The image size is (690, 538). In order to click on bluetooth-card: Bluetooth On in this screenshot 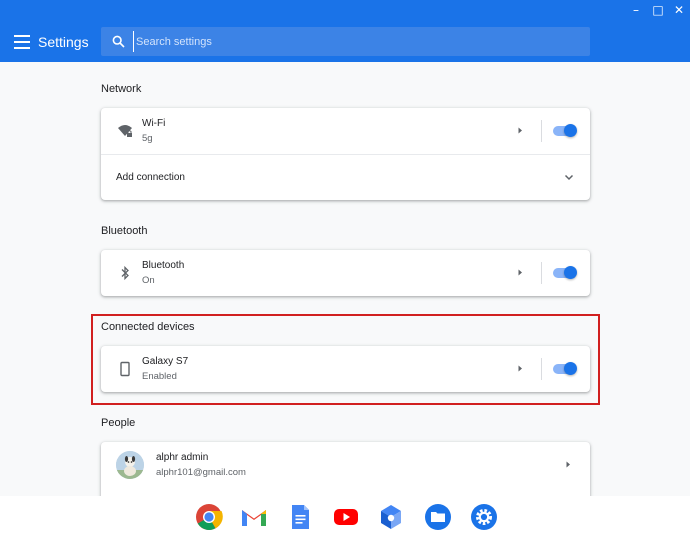, I will do `click(345, 273)`.